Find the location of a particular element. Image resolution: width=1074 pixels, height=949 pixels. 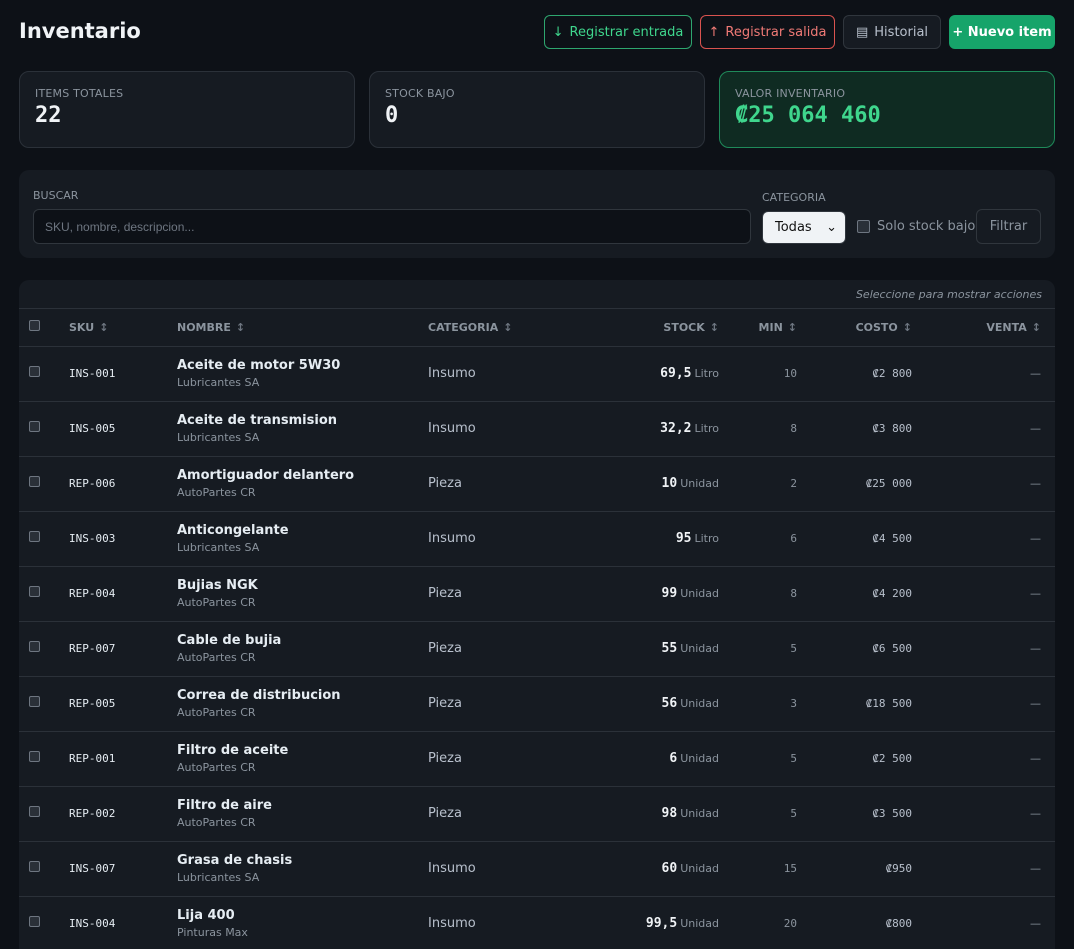

col-stock: STOCK ↕ is located at coordinates (648, 328).